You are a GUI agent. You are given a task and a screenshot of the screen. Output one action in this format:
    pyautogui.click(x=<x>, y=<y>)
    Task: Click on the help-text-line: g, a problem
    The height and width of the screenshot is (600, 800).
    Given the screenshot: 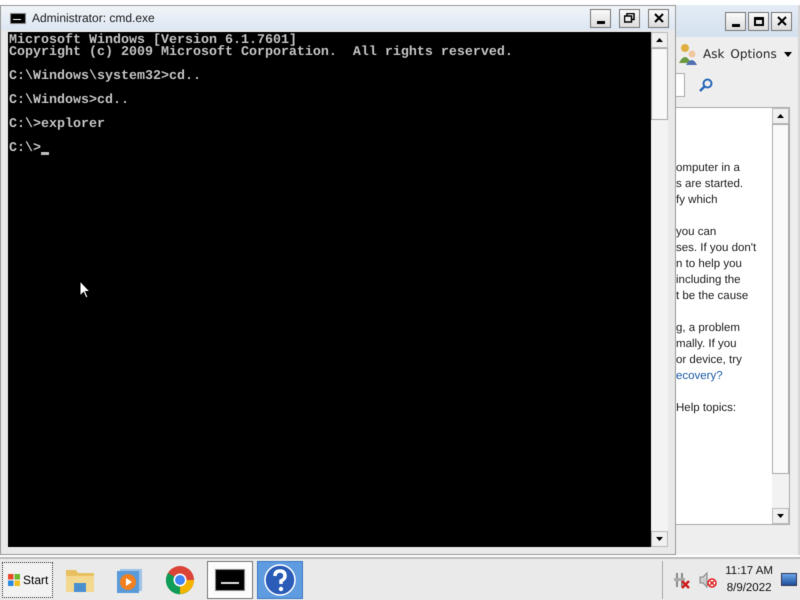 What is the action you would take?
    pyautogui.click(x=708, y=328)
    